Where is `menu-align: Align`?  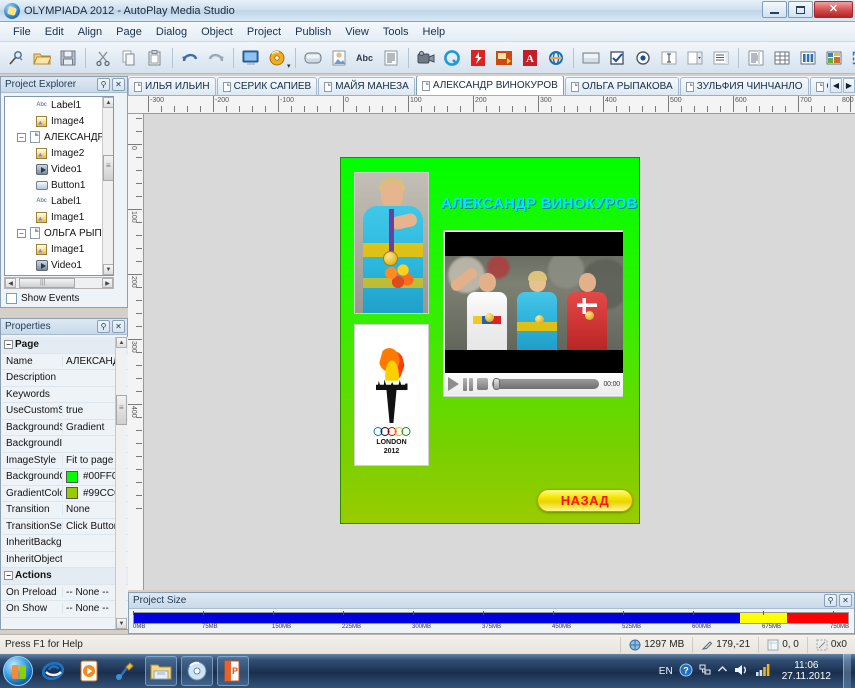
menu-align: Align is located at coordinates (90, 32).